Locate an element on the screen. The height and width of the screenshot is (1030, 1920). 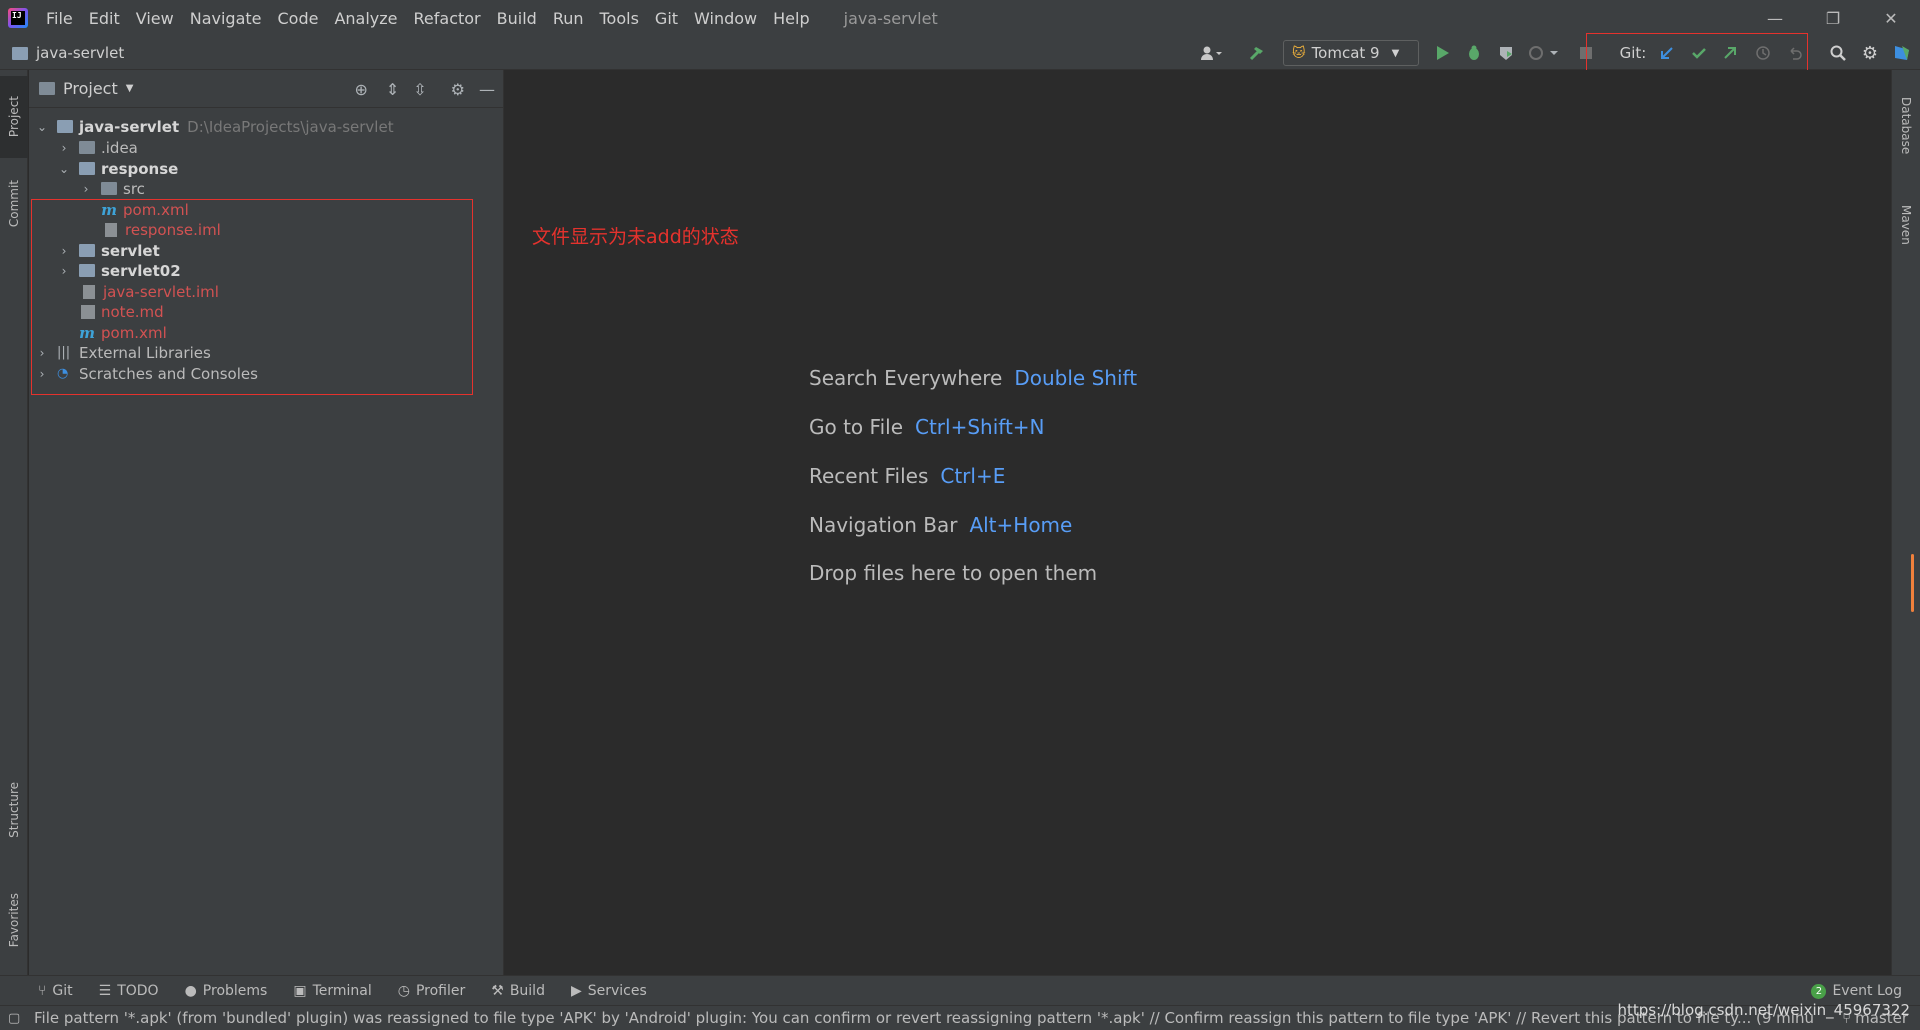
hammer-icon: ⚒ is located at coordinates (497, 990).